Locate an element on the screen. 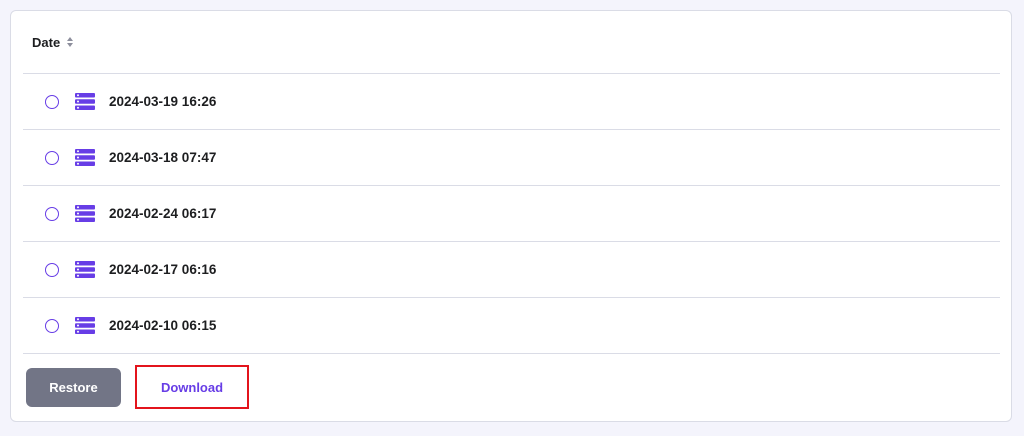  row-date: 2024-03-18 07:47 is located at coordinates (163, 157).